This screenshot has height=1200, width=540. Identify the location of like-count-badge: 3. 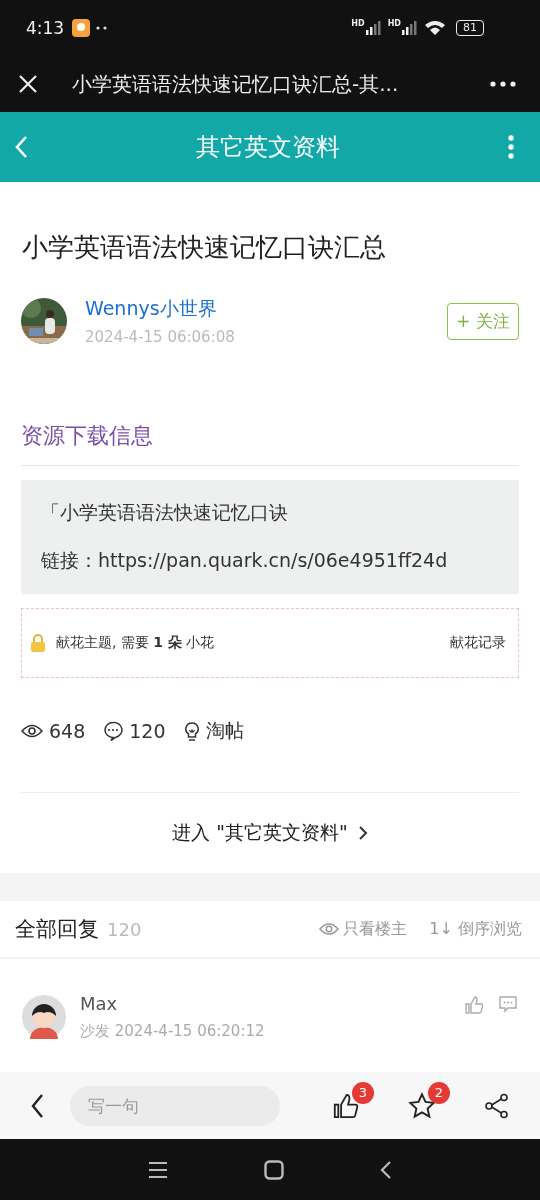
(363, 1092).